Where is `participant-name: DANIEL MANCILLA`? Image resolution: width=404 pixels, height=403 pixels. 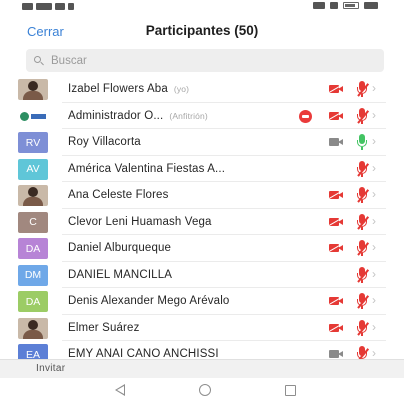 participant-name: DANIEL MANCILLA is located at coordinates (120, 274).